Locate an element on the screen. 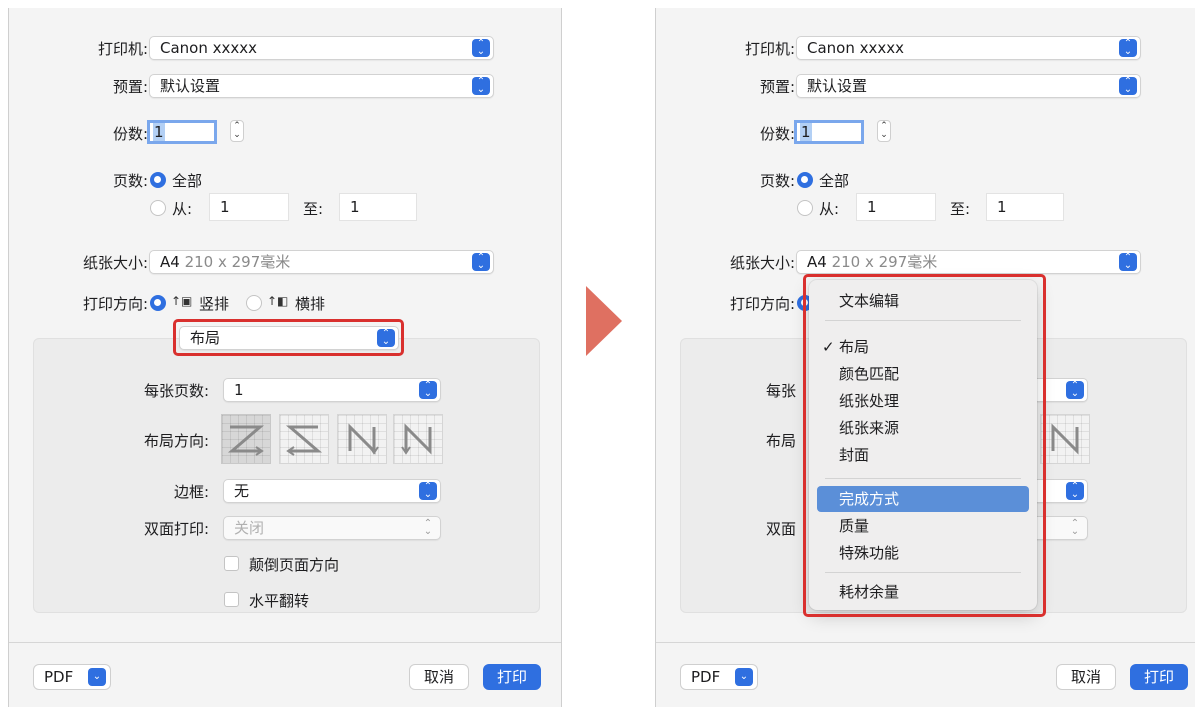 The height and width of the screenshot is (707, 1195). duplex-label: 双面打印: is located at coordinates (176, 529).